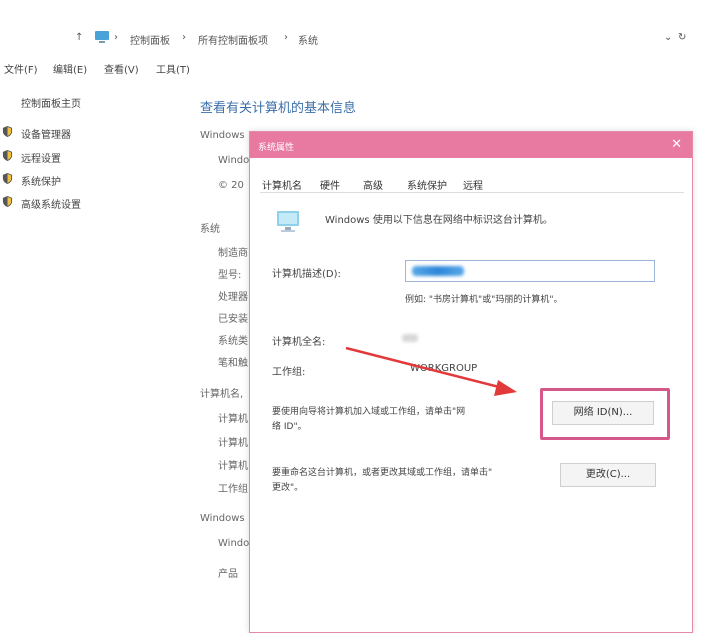 This screenshot has height=633, width=701. Describe the element at coordinates (431, 371) in the screenshot. I see `annotation-arrow-icon` at that location.